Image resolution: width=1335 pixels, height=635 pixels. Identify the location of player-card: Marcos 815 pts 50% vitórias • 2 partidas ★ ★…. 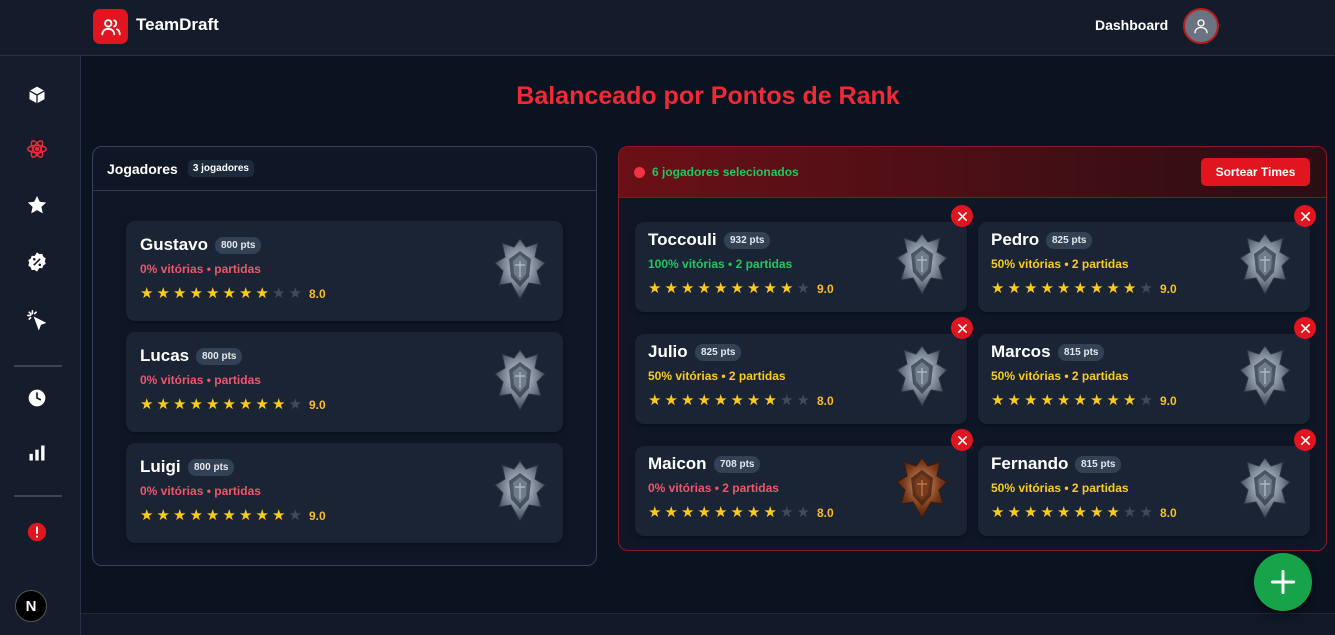
(1144, 379).